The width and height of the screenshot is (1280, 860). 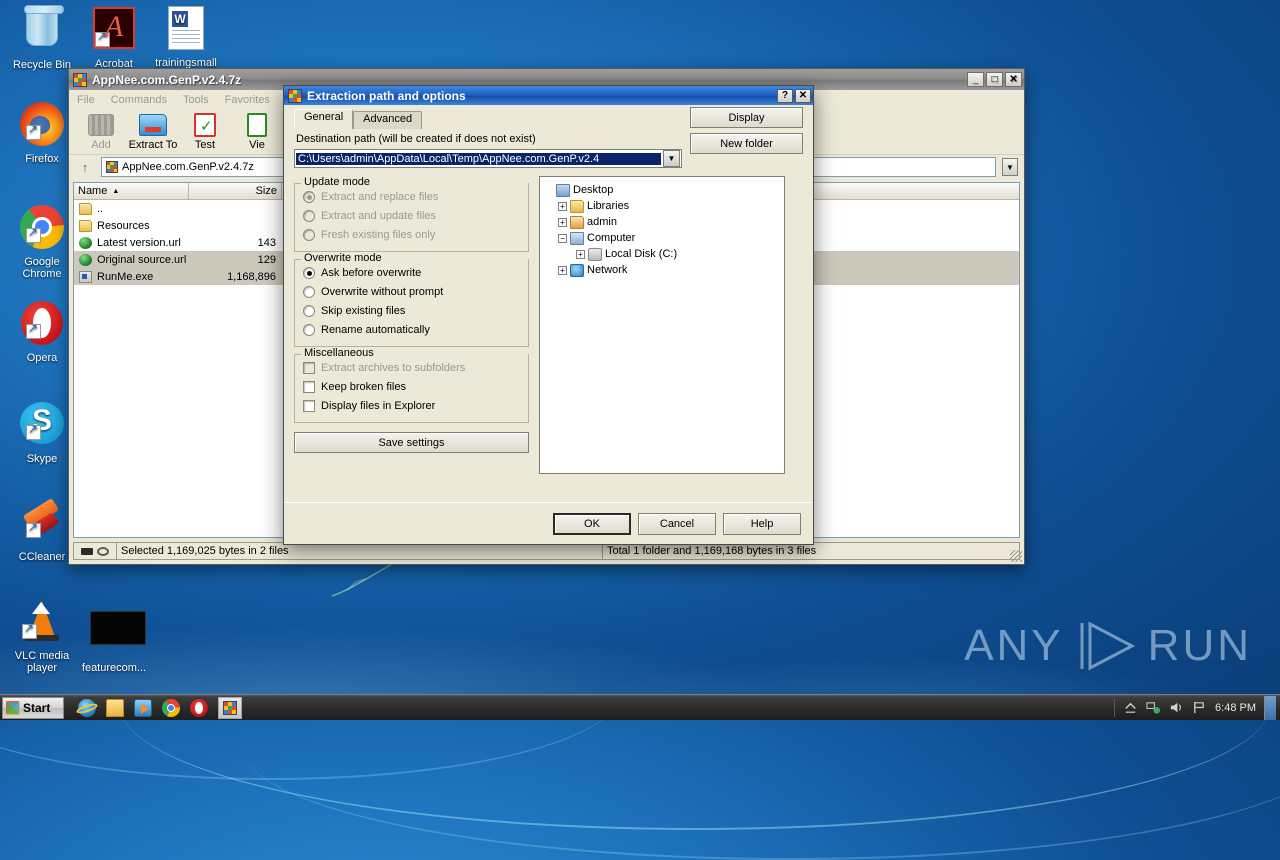 What do you see at coordinates (1270, 707) in the screenshot?
I see `show-desktop-button` at bounding box center [1270, 707].